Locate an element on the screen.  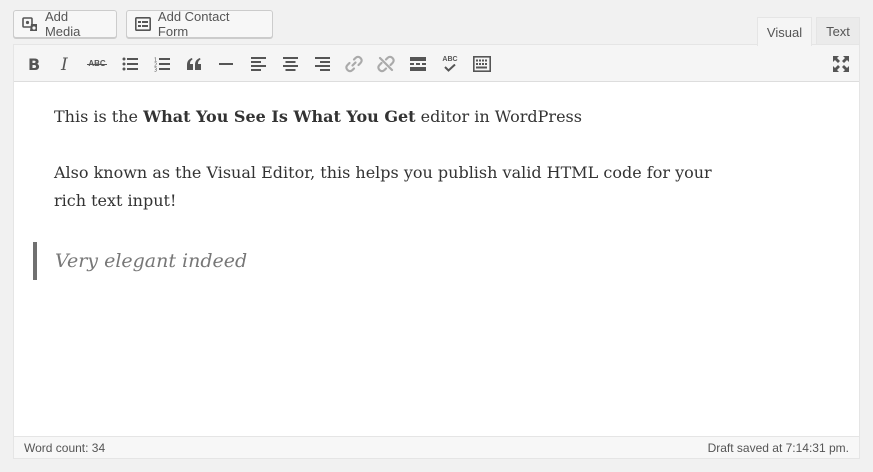
insert-link-button is located at coordinates (354, 64).